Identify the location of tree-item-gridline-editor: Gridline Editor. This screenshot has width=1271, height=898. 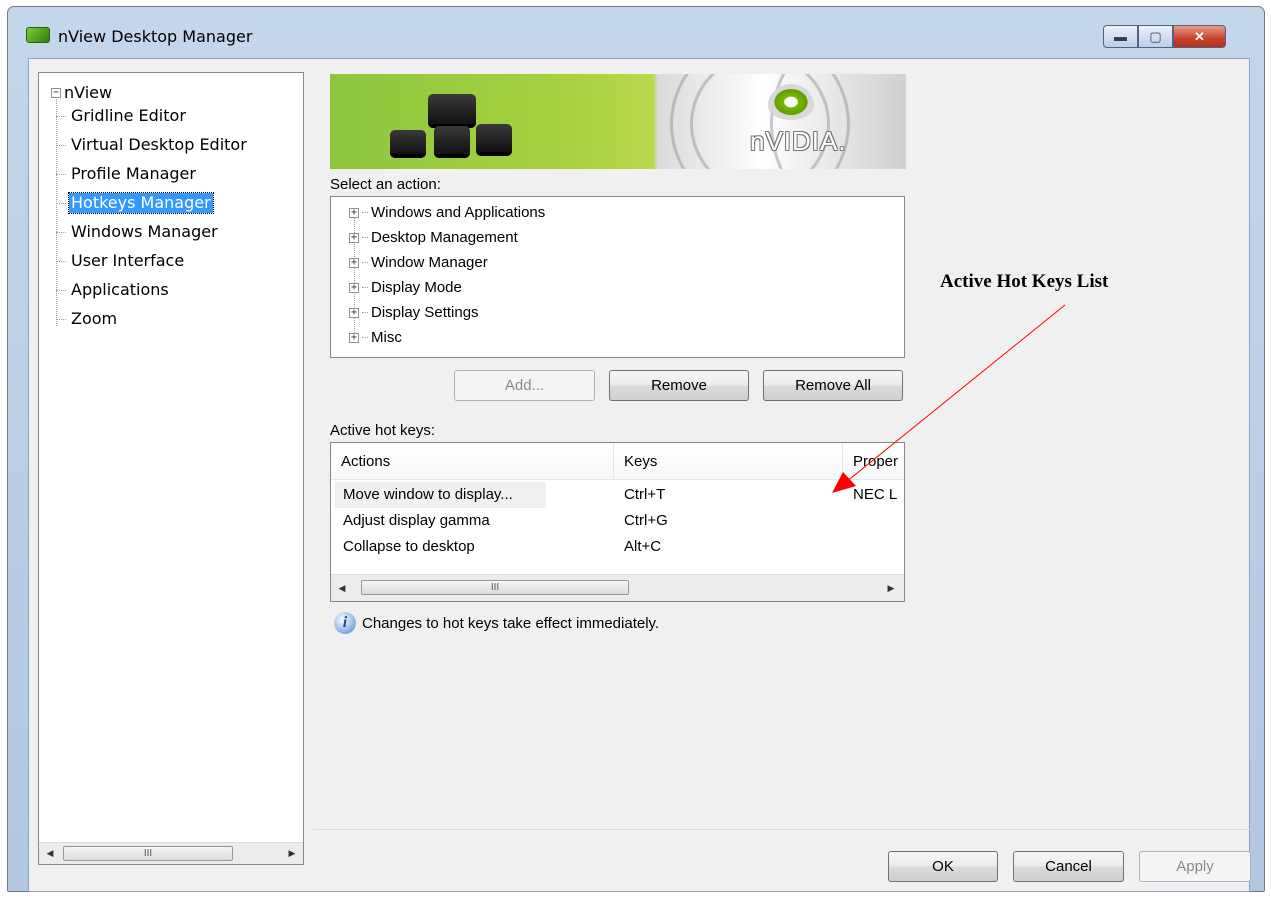
(122, 116).